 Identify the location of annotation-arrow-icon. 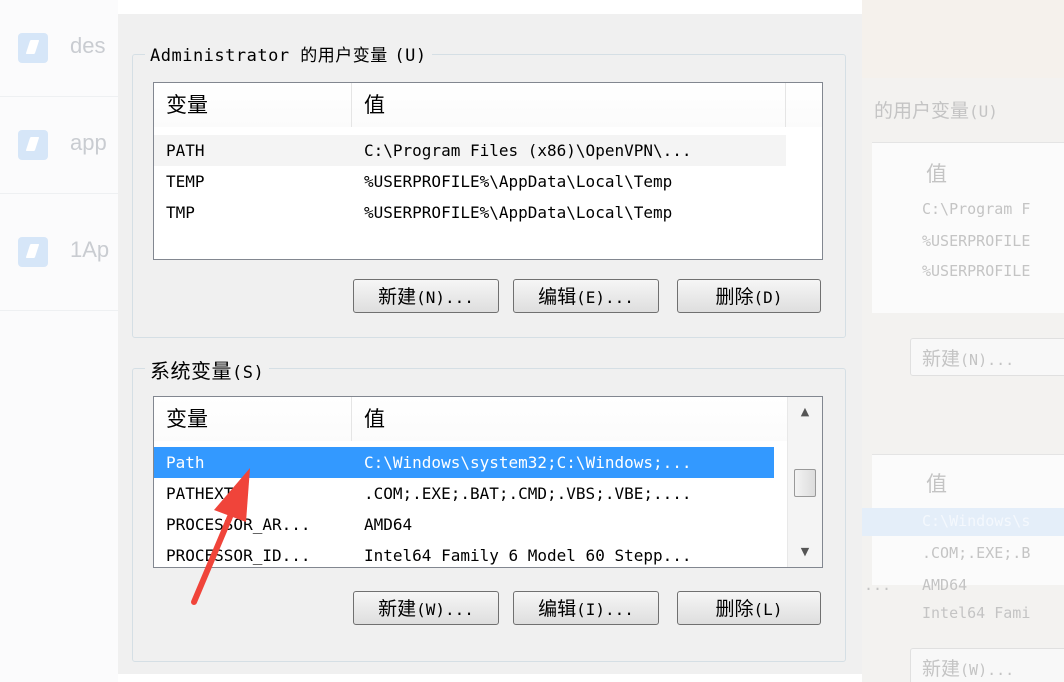
(220, 536).